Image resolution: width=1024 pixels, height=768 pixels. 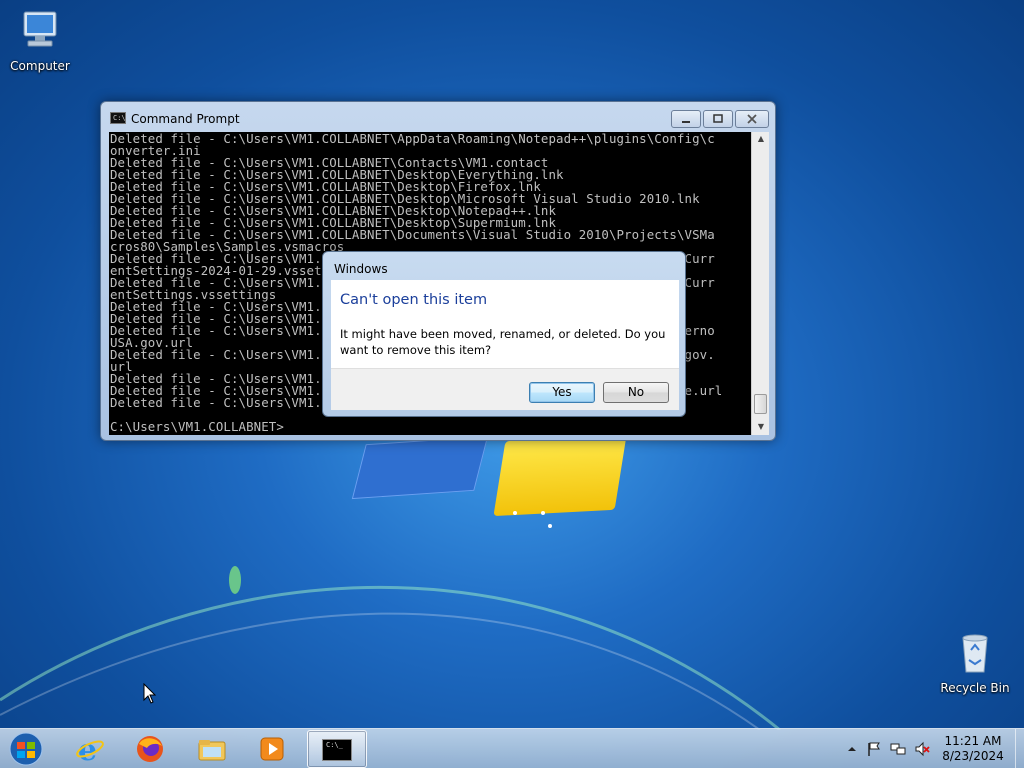 I want to click on window-titlebar: C:\ Command Prompt, so click(x=438, y=117).